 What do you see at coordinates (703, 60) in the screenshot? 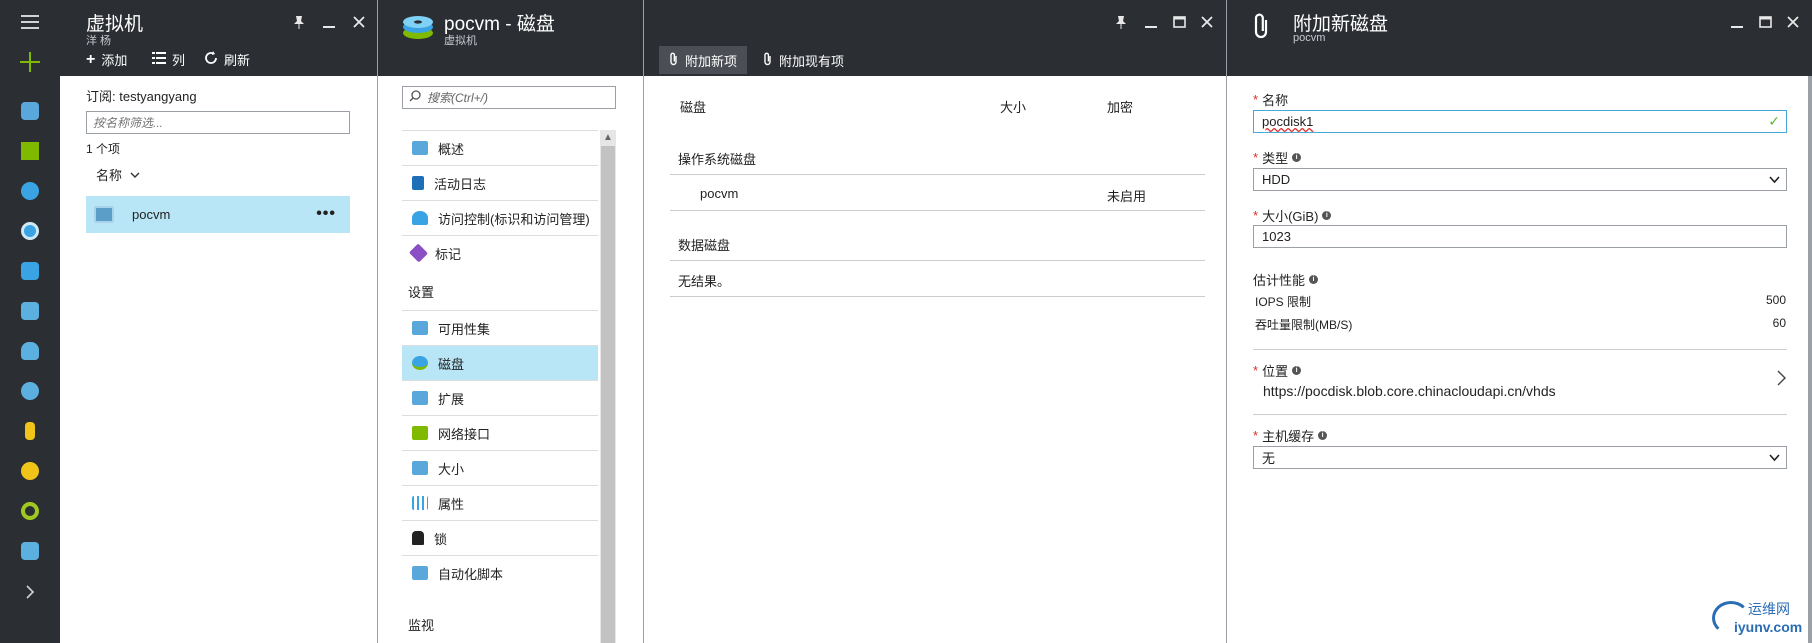
I see `attach-new-button: 附加新项` at bounding box center [703, 60].